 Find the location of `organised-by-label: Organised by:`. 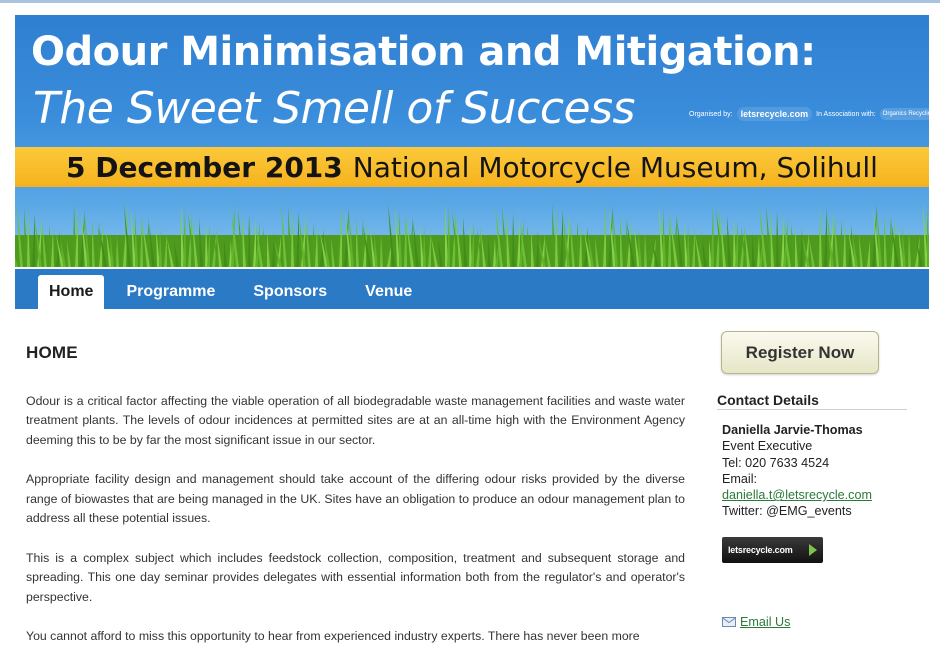

organised-by-label: Organised by: is located at coordinates (711, 114).